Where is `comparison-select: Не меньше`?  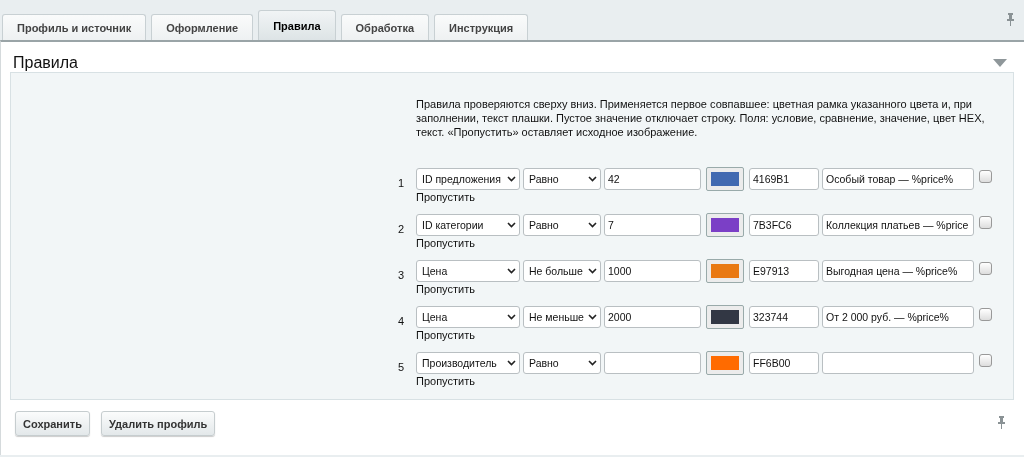
comparison-select: Не меньше is located at coordinates (562, 317).